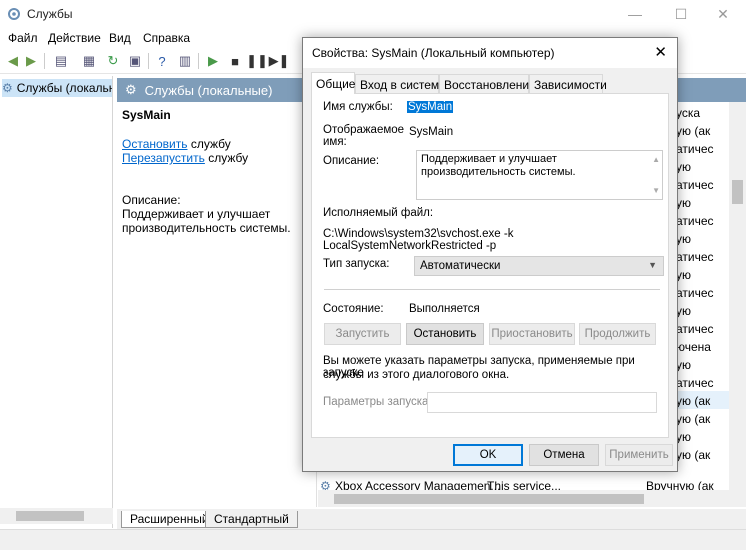 This screenshot has height=550, width=746. Describe the element at coordinates (333, 83) in the screenshot. I see `tab-general: Общие` at that location.